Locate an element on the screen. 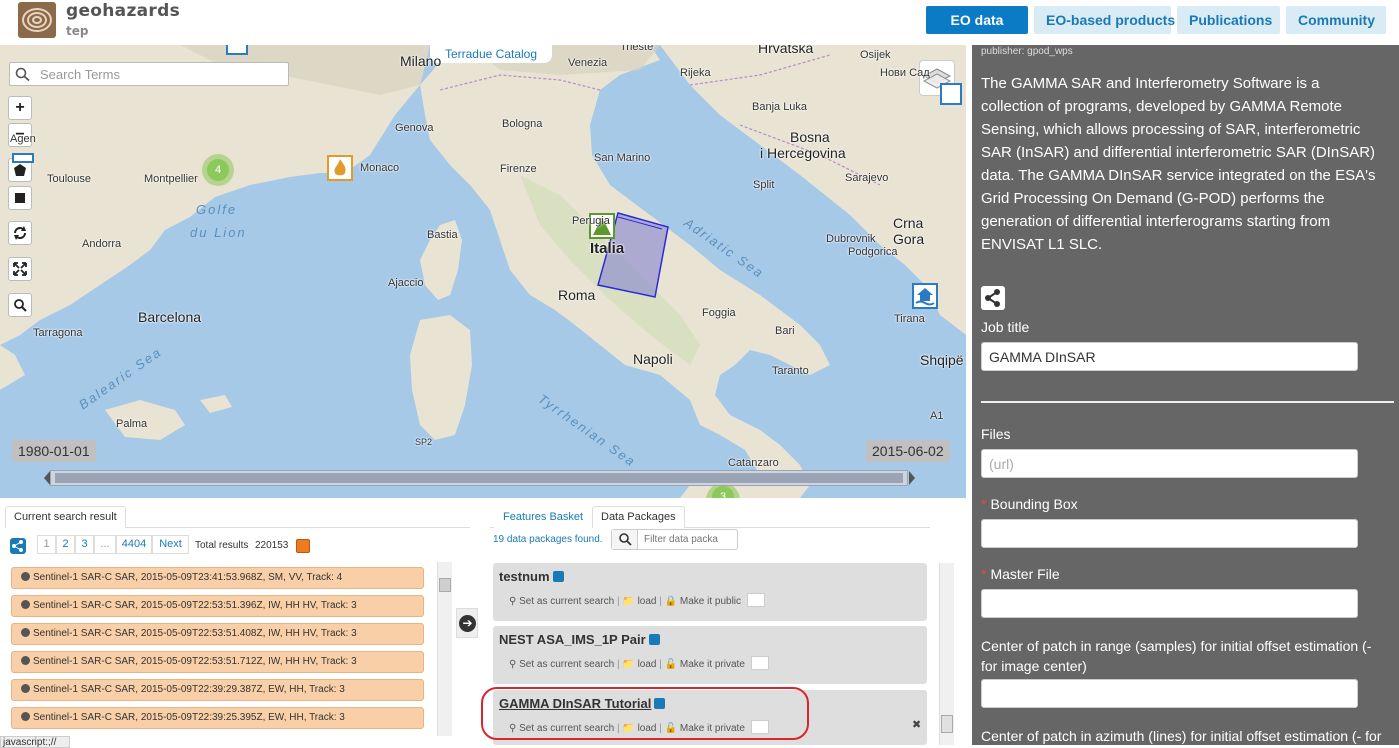 Image resolution: width=1399 pixels, height=748 pixels. logo-text: geohazards is located at coordinates (123, 11).